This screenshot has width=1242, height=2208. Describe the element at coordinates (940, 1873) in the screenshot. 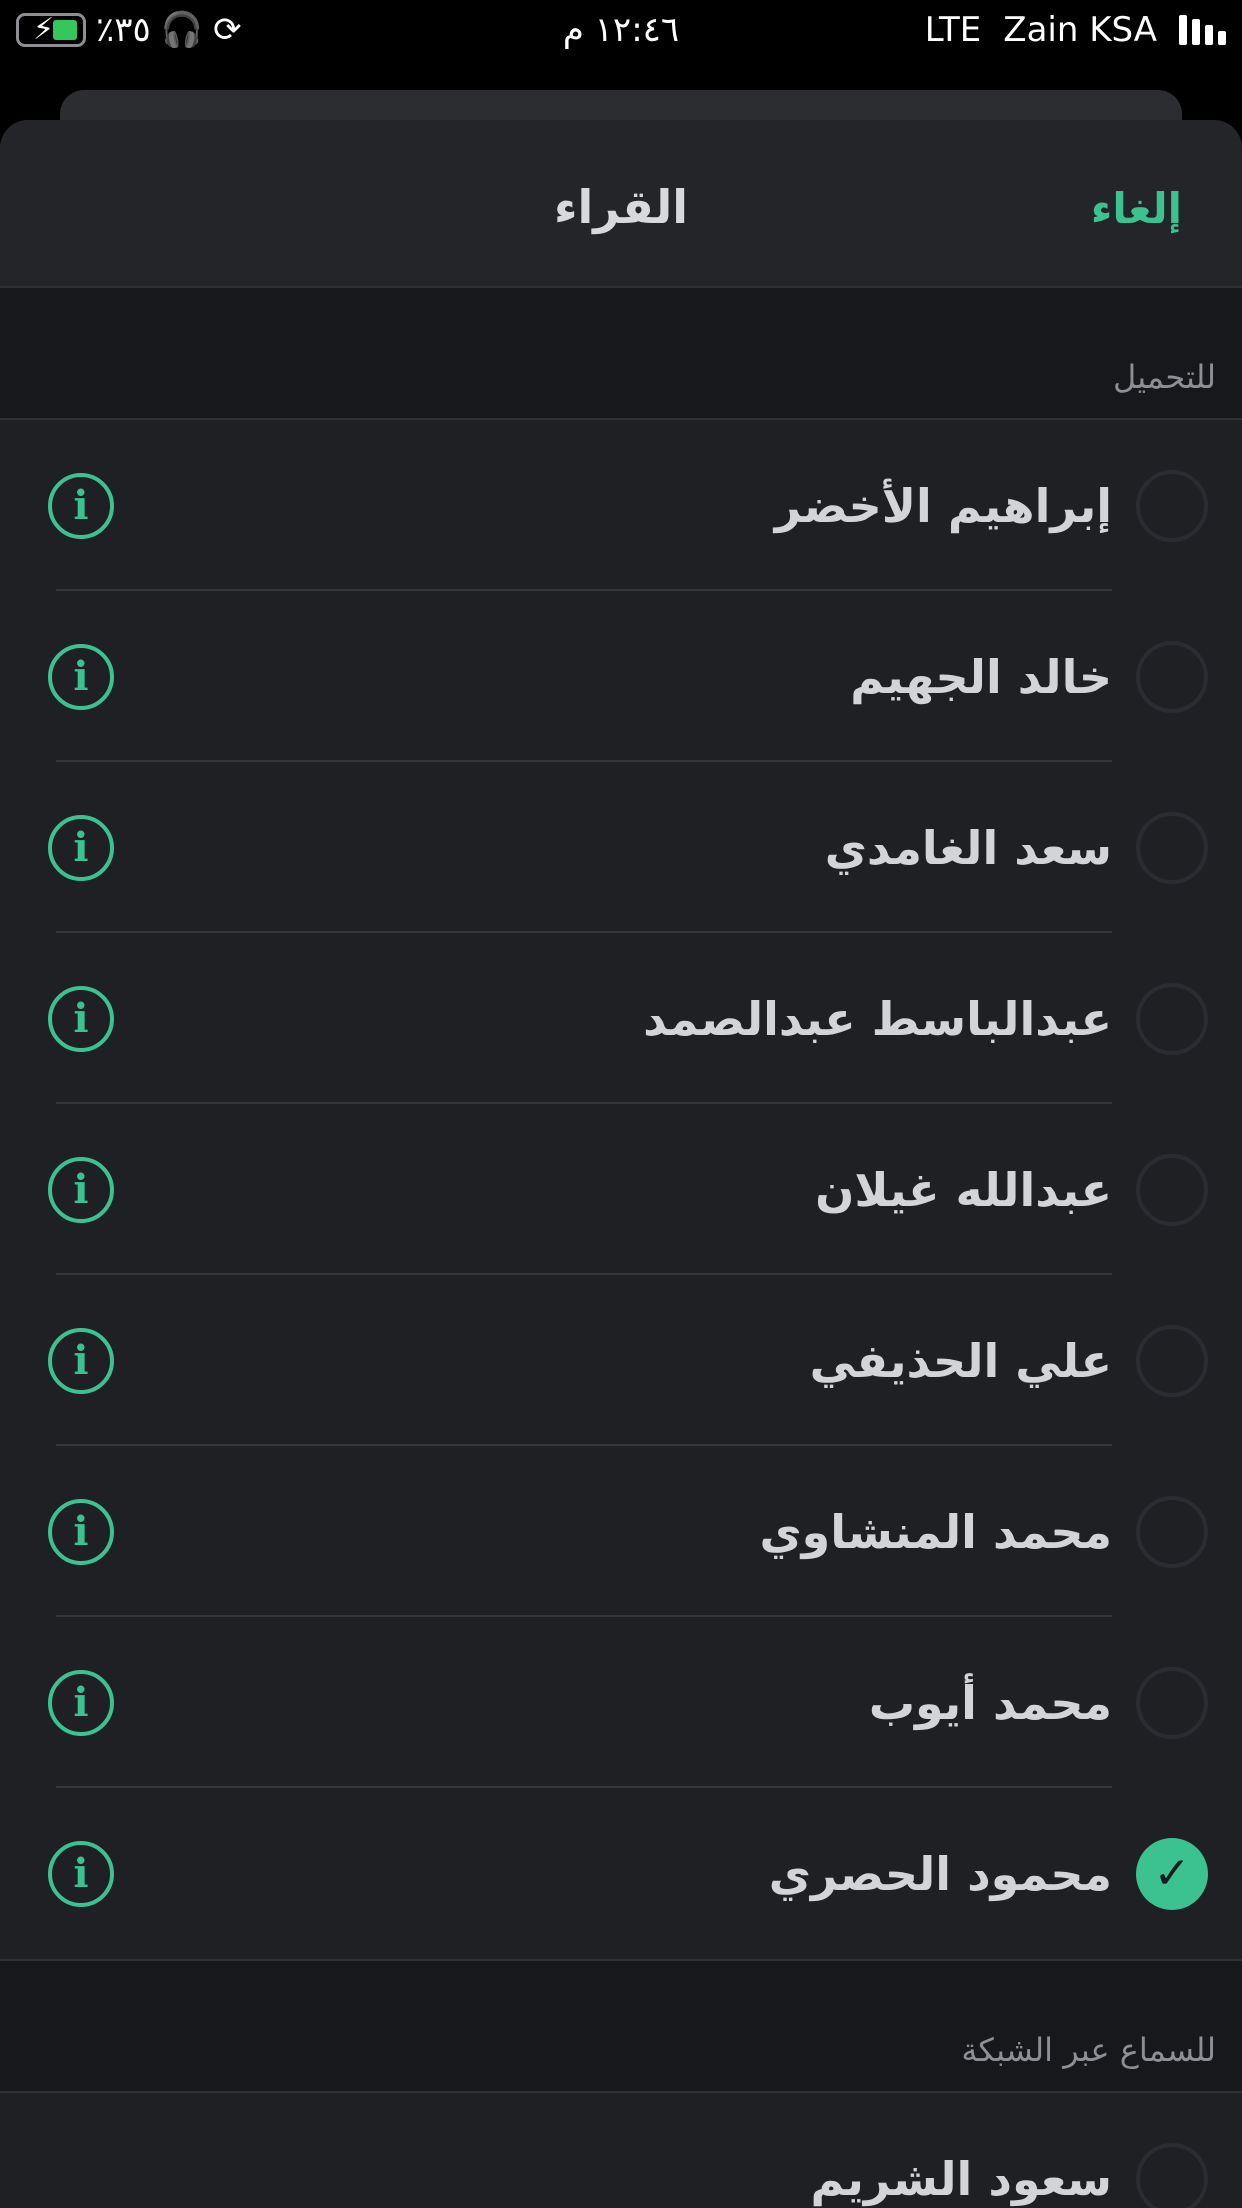

I see `reciter-name: محمود الحصري` at that location.